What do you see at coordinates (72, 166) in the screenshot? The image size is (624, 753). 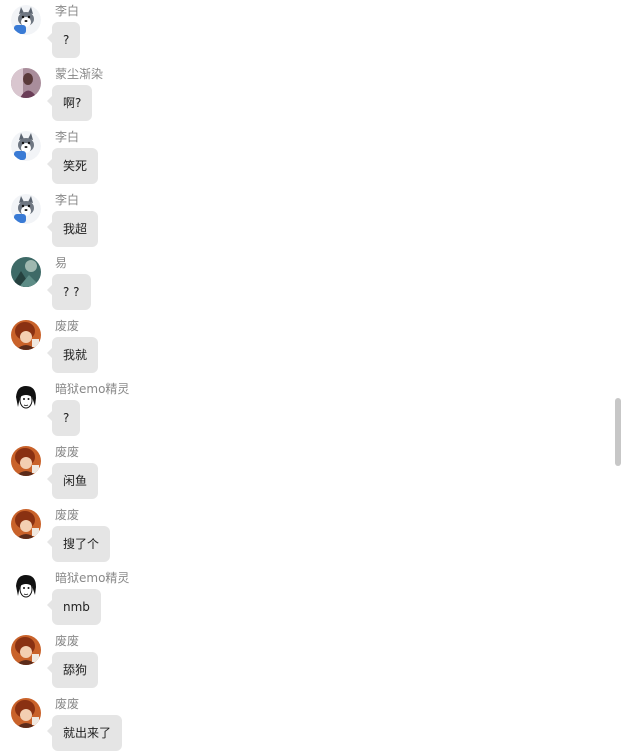 I see `message-bubble: 笑死` at bounding box center [72, 166].